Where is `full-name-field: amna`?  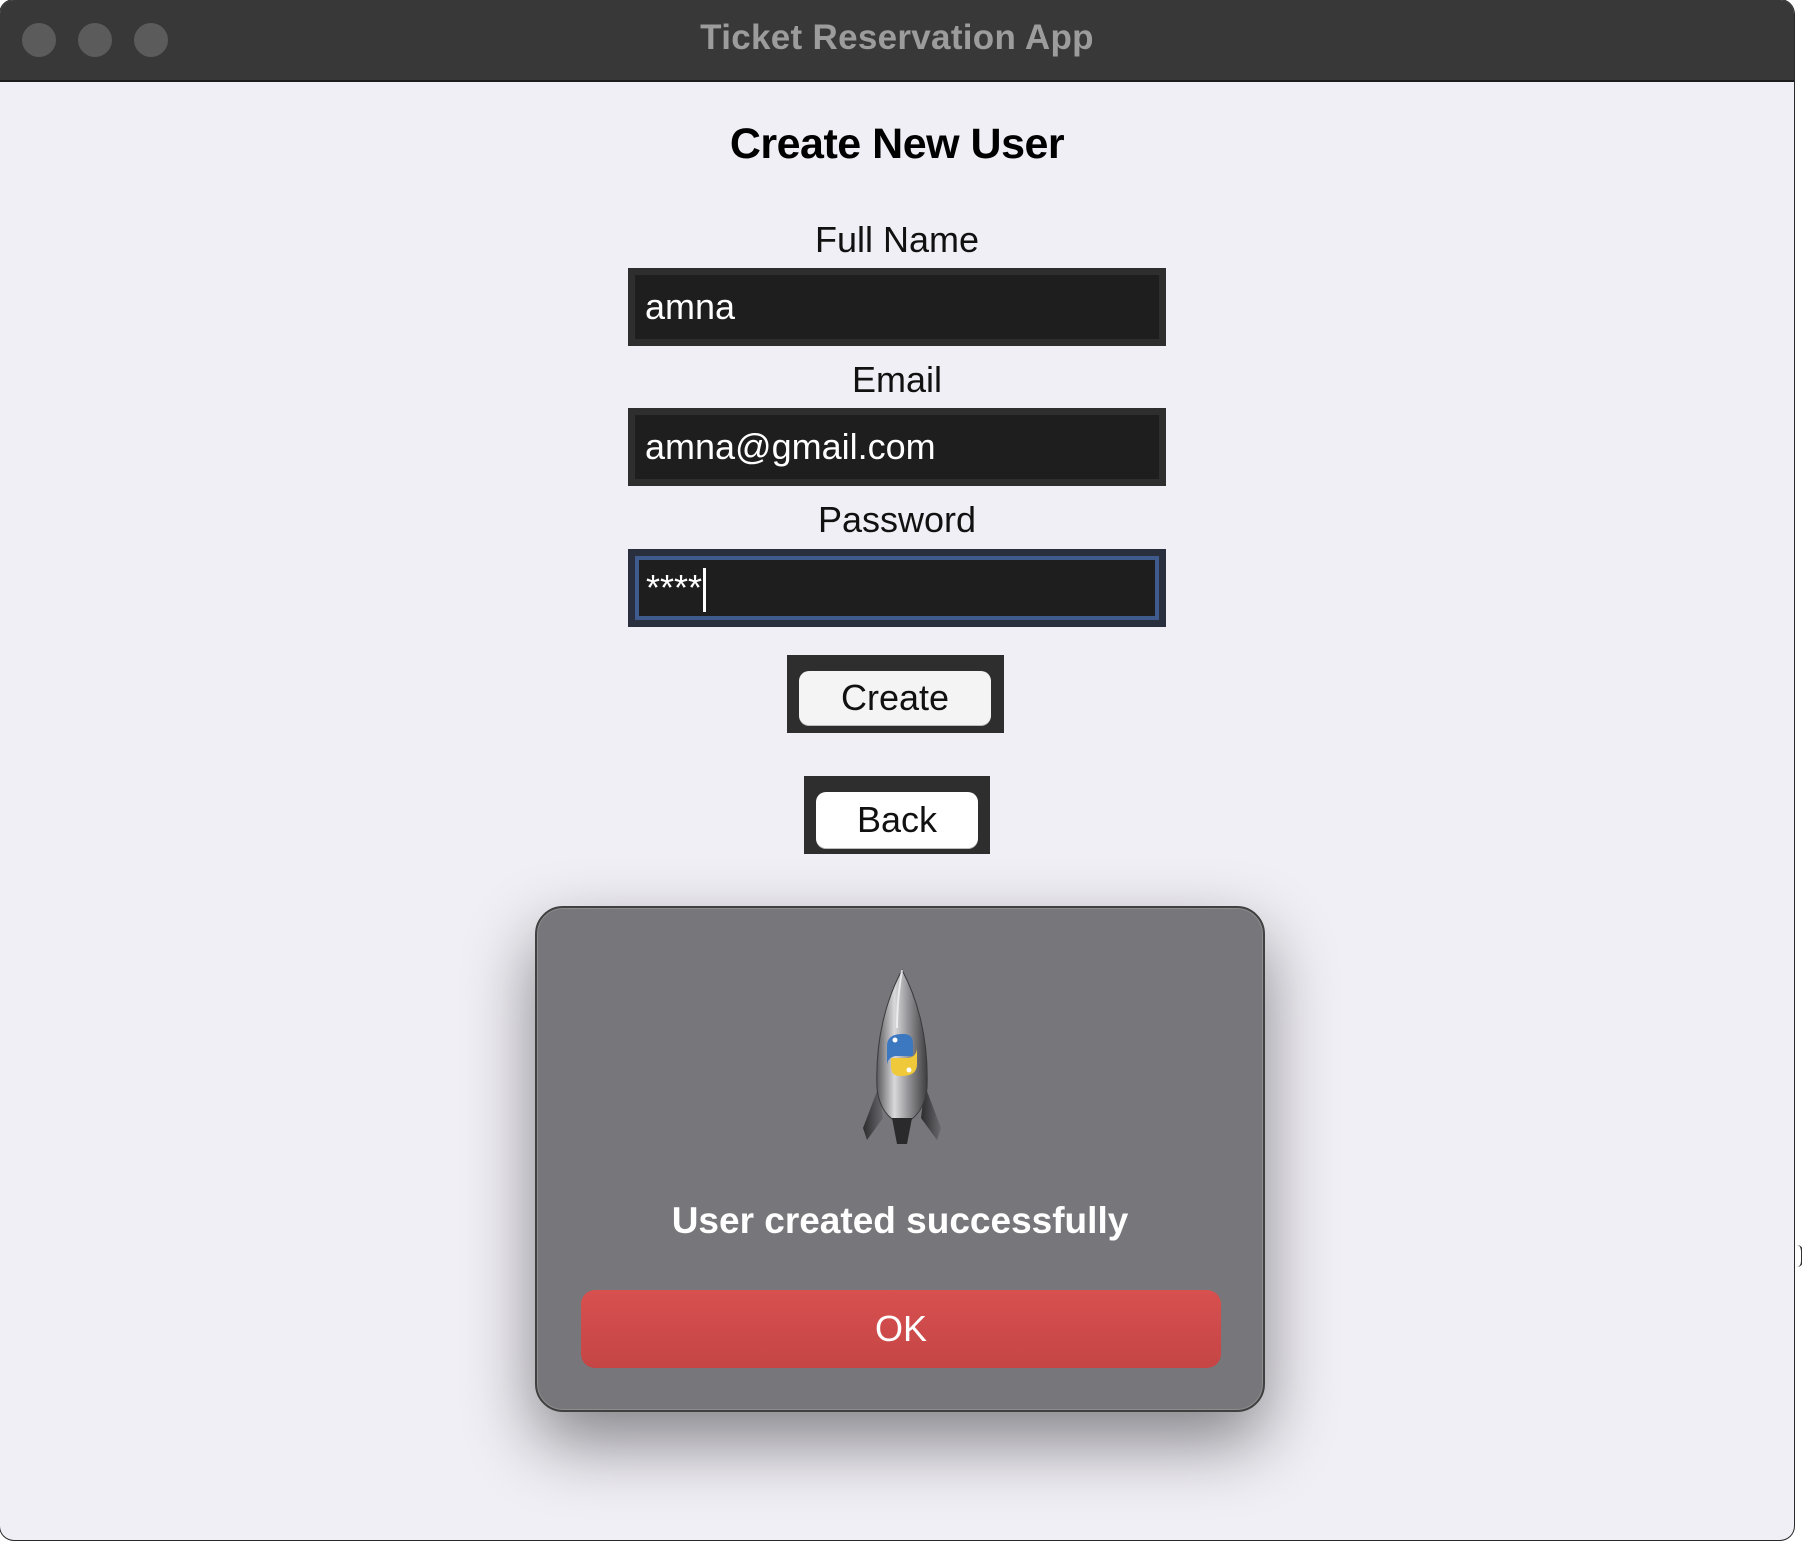 full-name-field: amna is located at coordinates (897, 307).